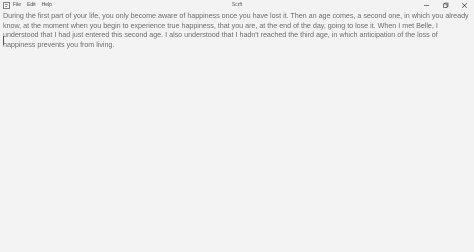 The image size is (474, 252). I want to click on minimize-icon, so click(426, 5).